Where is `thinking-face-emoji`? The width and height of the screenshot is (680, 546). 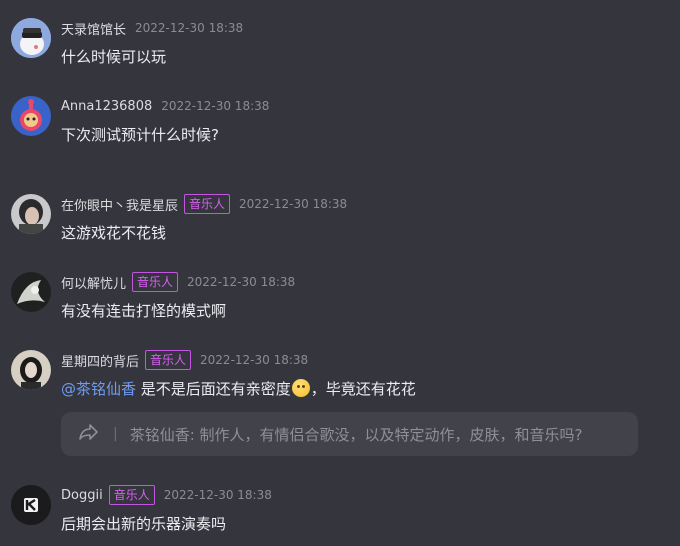 thinking-face-emoji is located at coordinates (300, 388).